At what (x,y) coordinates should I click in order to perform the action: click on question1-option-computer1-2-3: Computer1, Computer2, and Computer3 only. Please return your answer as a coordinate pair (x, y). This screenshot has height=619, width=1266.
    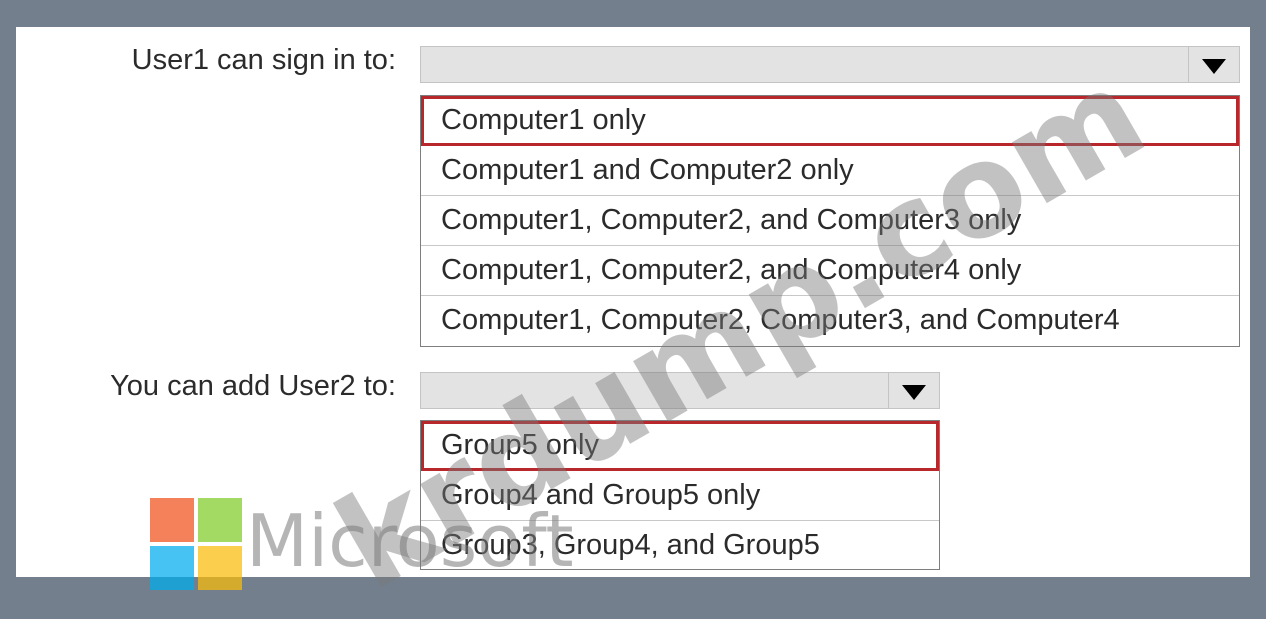
    Looking at the image, I should click on (830, 221).